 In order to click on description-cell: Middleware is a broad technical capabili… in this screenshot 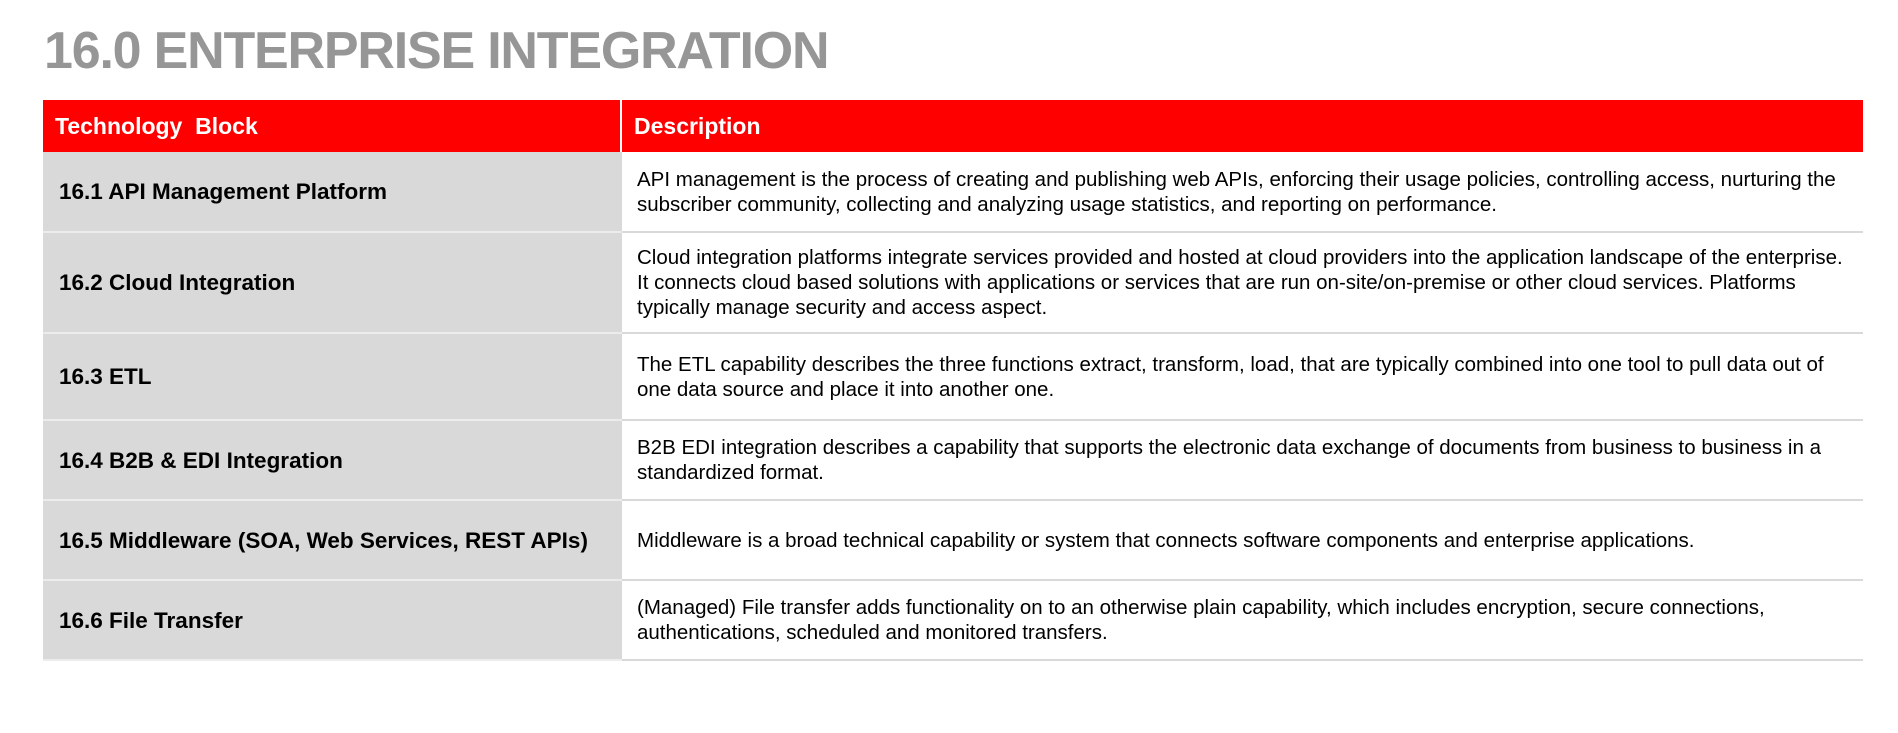, I will do `click(1241, 540)`.